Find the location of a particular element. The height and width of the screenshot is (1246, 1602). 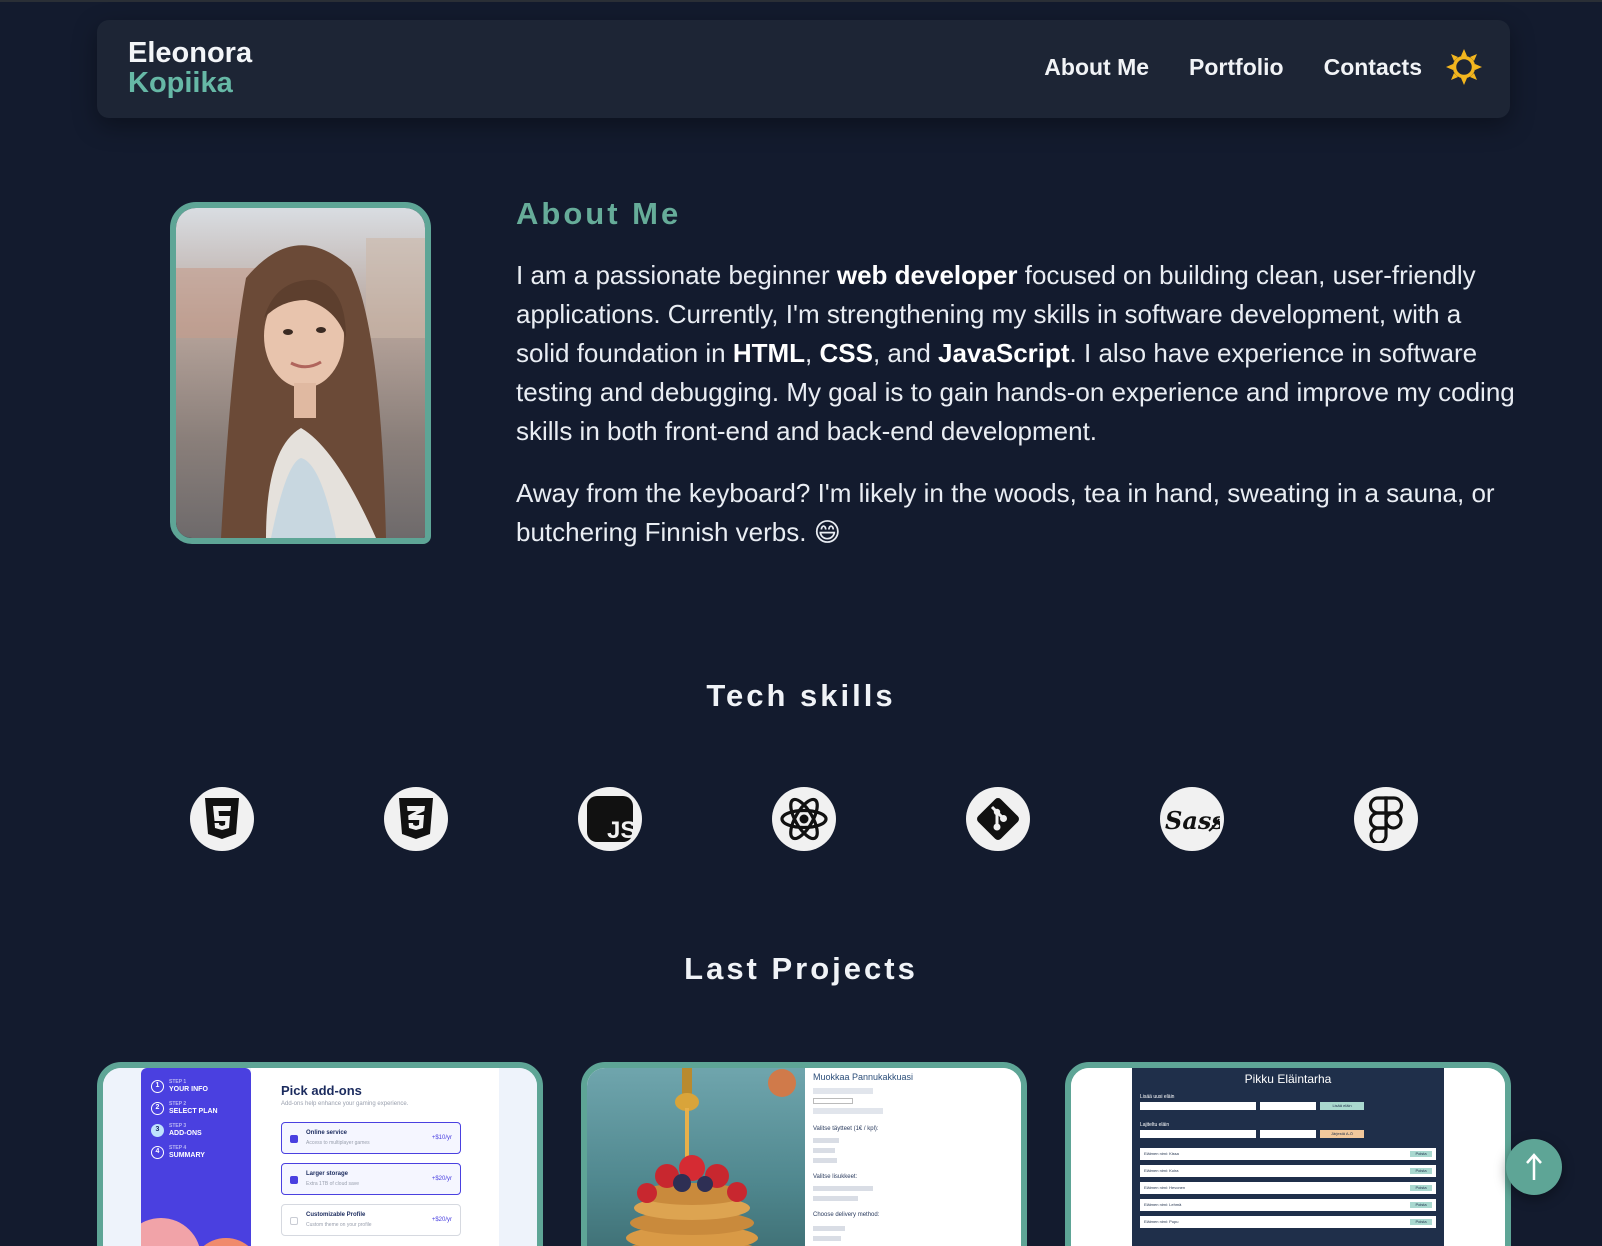

about-text-part: I am a passionate beginner is located at coordinates (676, 275).